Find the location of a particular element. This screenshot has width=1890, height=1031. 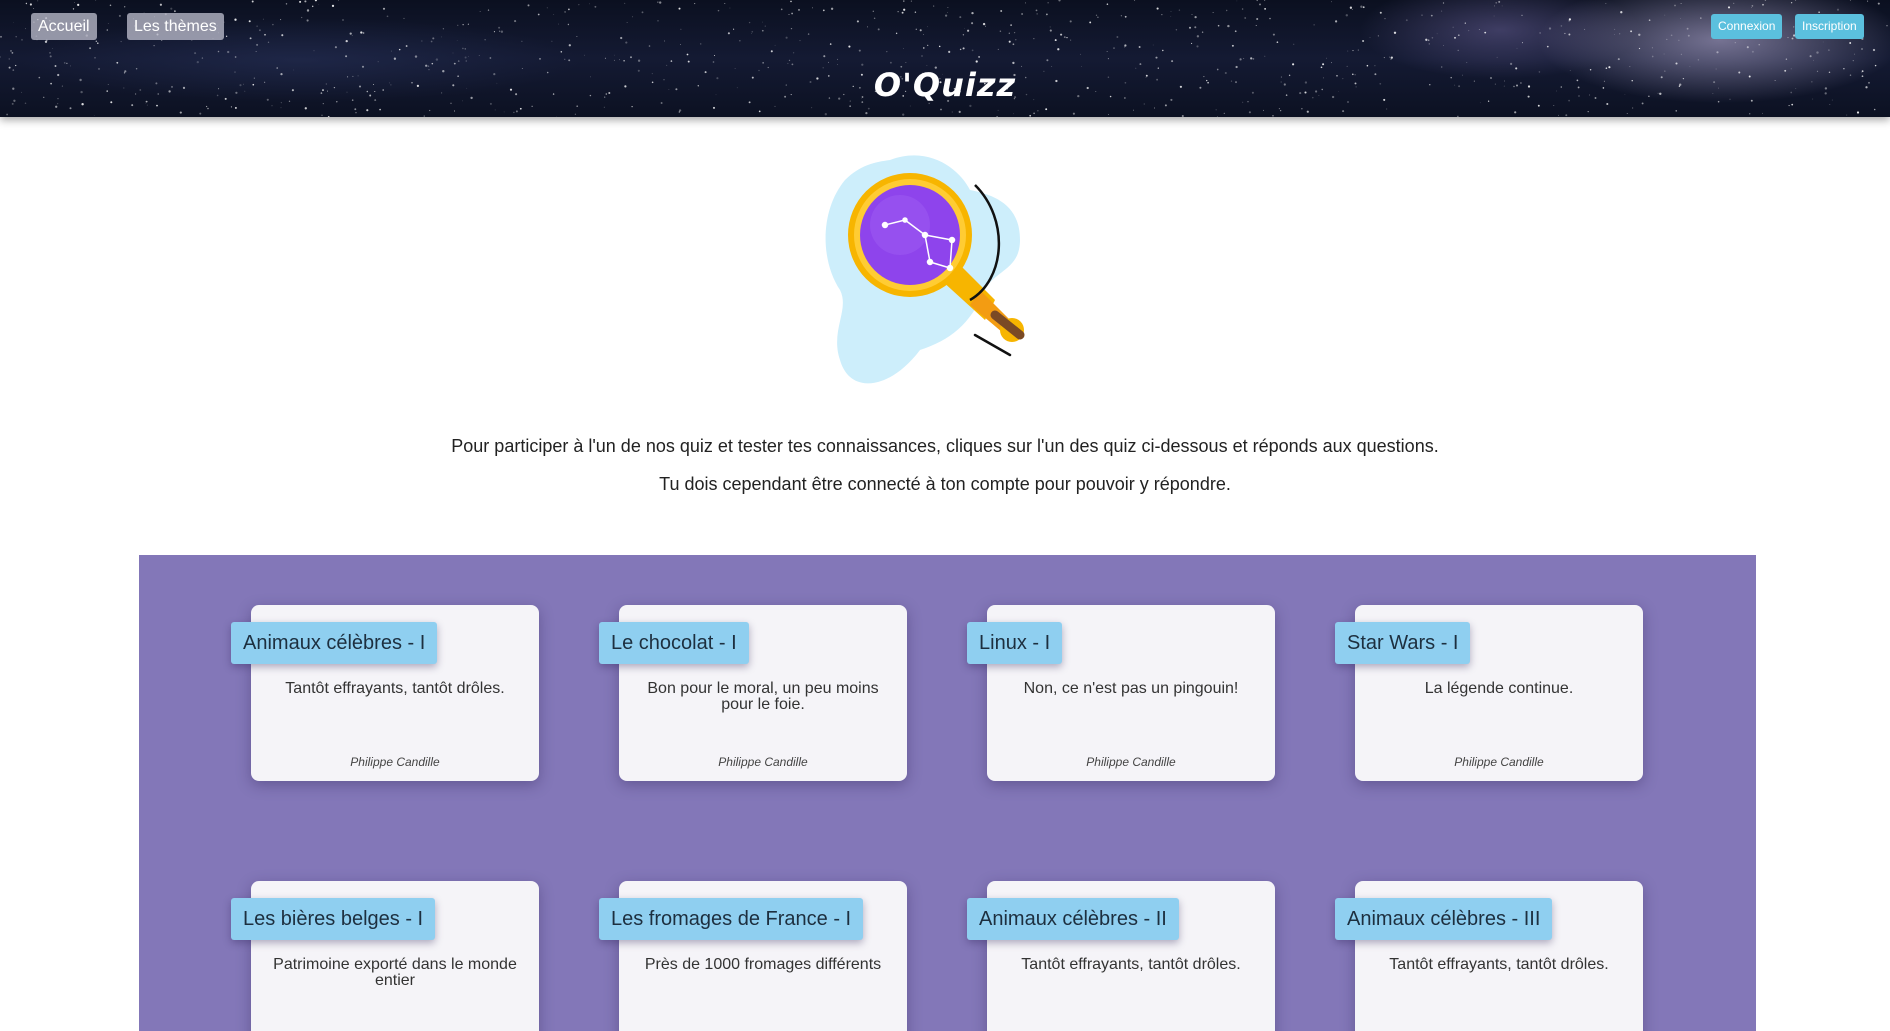

site-logo: O'Quizz is located at coordinates (945, 85).